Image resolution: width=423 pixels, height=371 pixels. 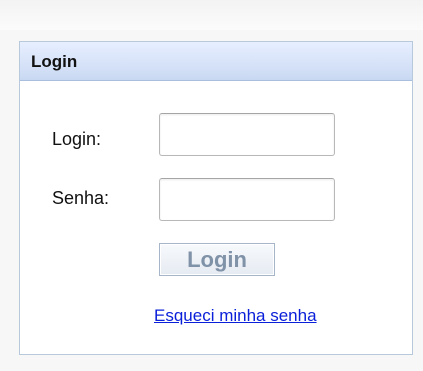 I want to click on login-input, so click(x=247, y=134).